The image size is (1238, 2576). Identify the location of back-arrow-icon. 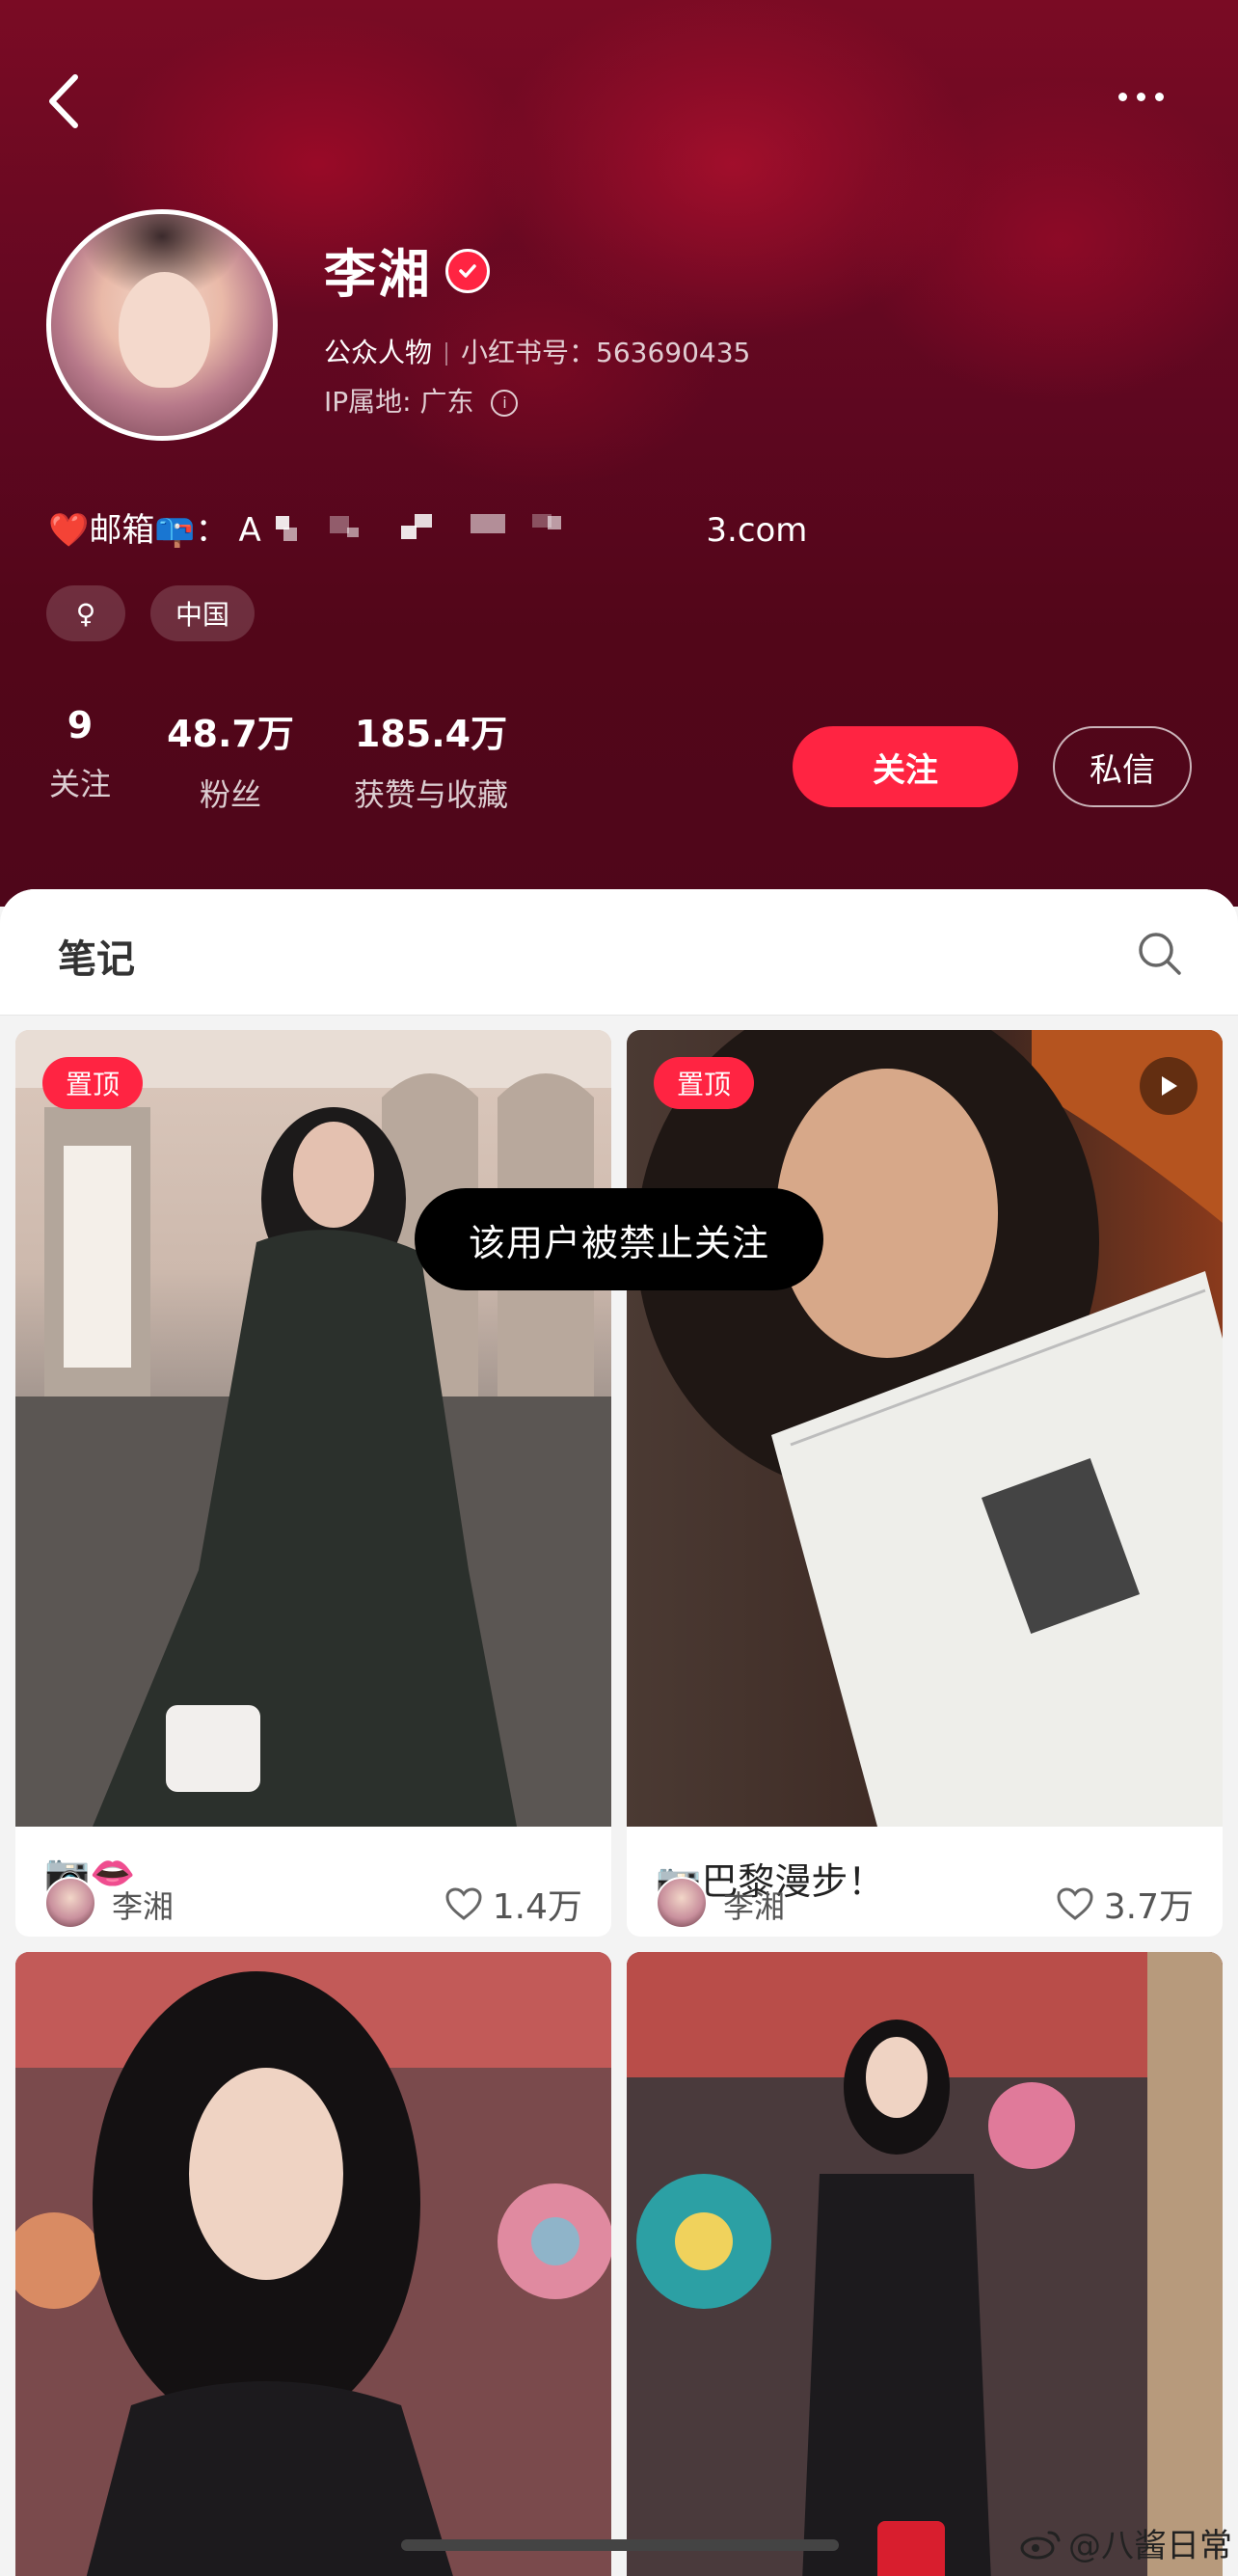
(63, 101).